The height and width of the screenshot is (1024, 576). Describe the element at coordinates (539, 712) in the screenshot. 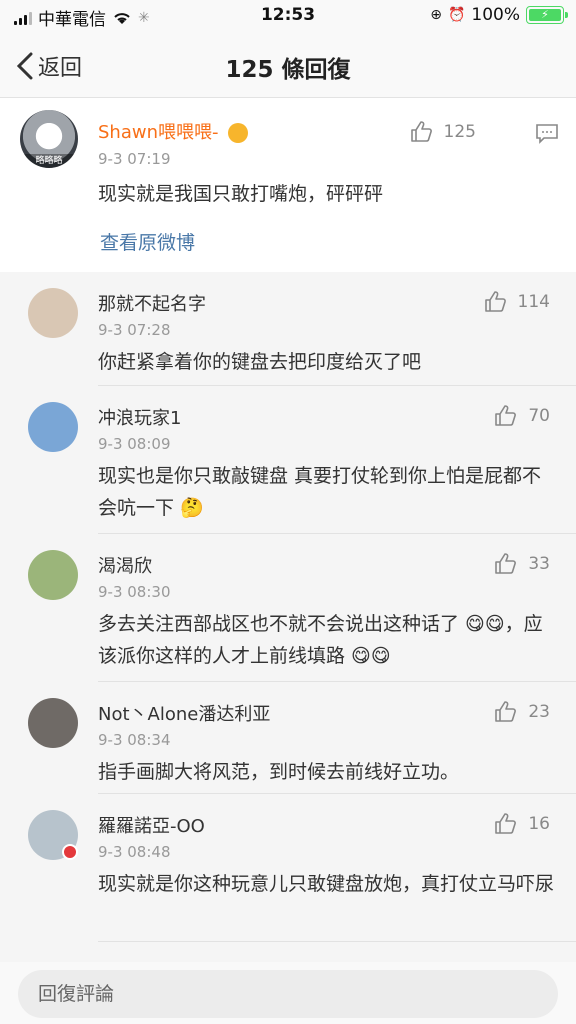

I see `like-count: 23` at that location.